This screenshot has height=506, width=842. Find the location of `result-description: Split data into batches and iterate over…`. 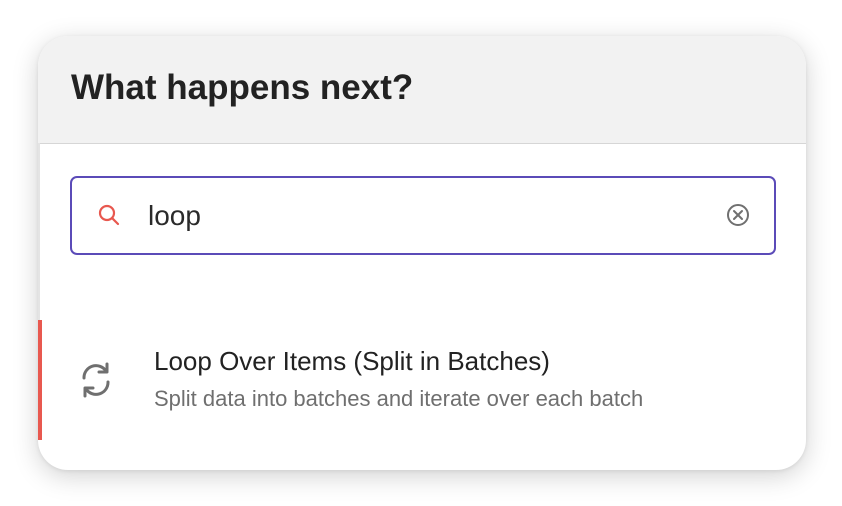

result-description: Split data into batches and iterate over… is located at coordinates (399, 398).